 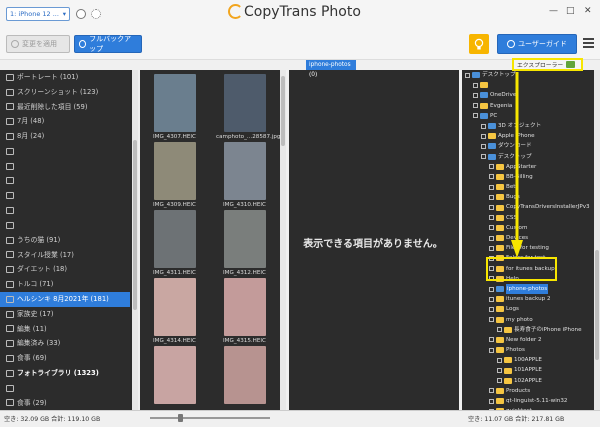 I want to click on album-item: 家族史 (17), so click(x=65, y=314).